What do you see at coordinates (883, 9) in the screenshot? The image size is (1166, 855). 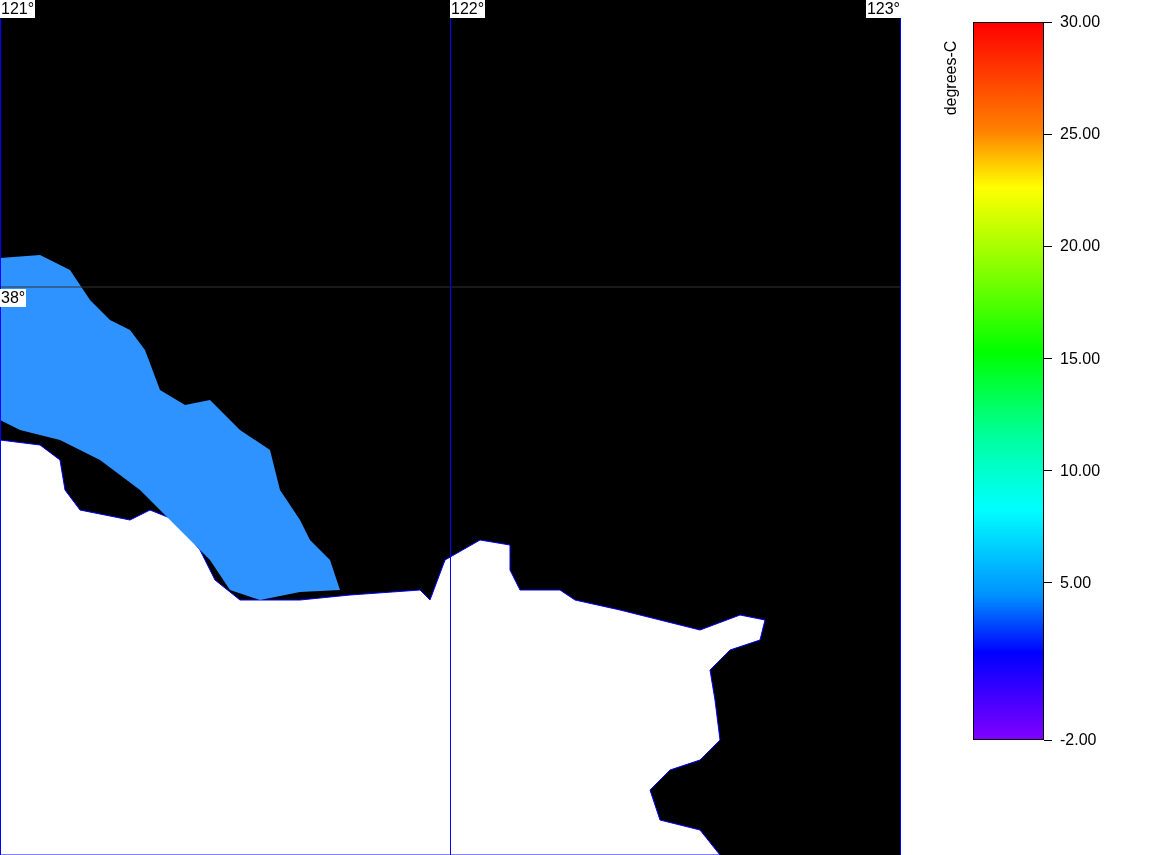 I see `longitude-label: 123°` at bounding box center [883, 9].